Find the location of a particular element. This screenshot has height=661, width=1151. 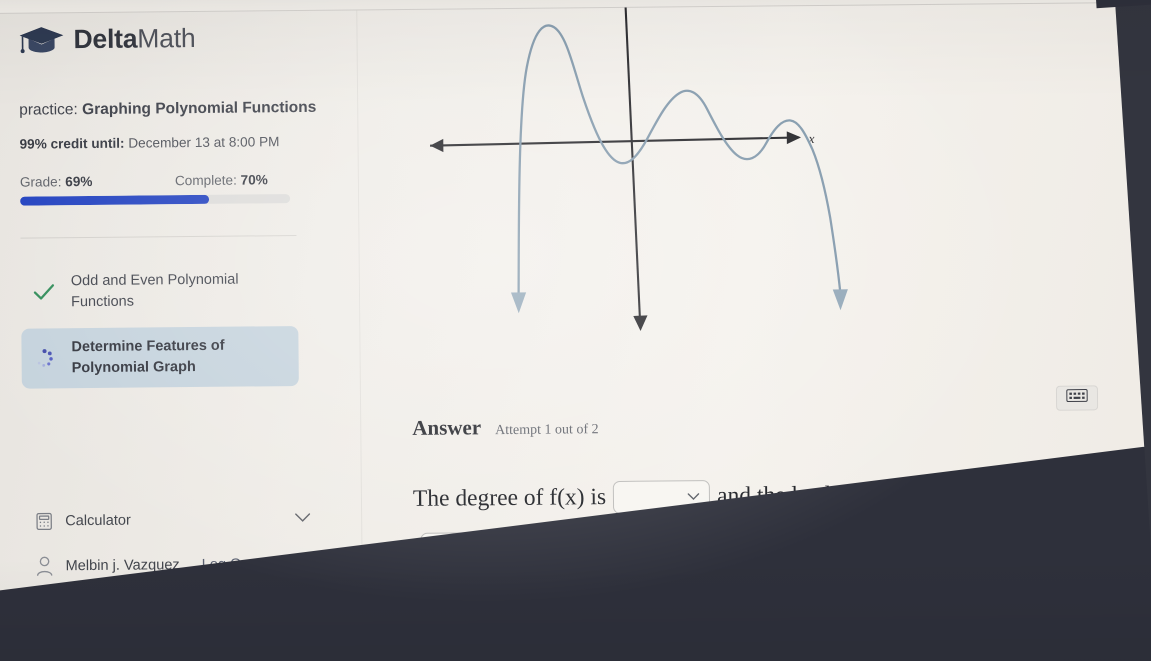

brand-title: DeltaMath is located at coordinates (134, 38).